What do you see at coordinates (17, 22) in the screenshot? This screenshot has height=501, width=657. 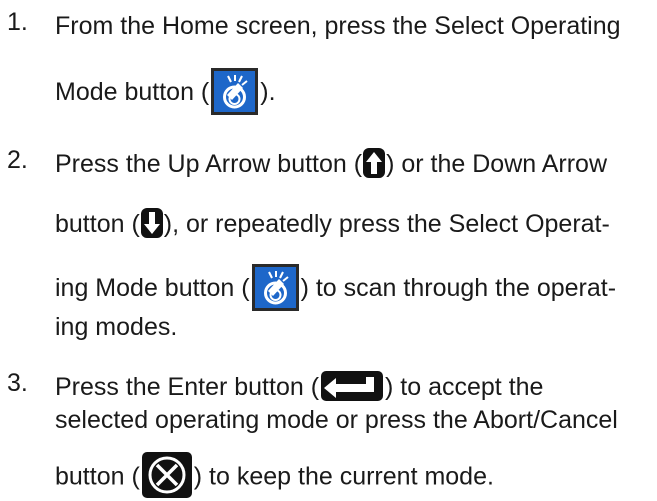 I see `step-number: 1.` at bounding box center [17, 22].